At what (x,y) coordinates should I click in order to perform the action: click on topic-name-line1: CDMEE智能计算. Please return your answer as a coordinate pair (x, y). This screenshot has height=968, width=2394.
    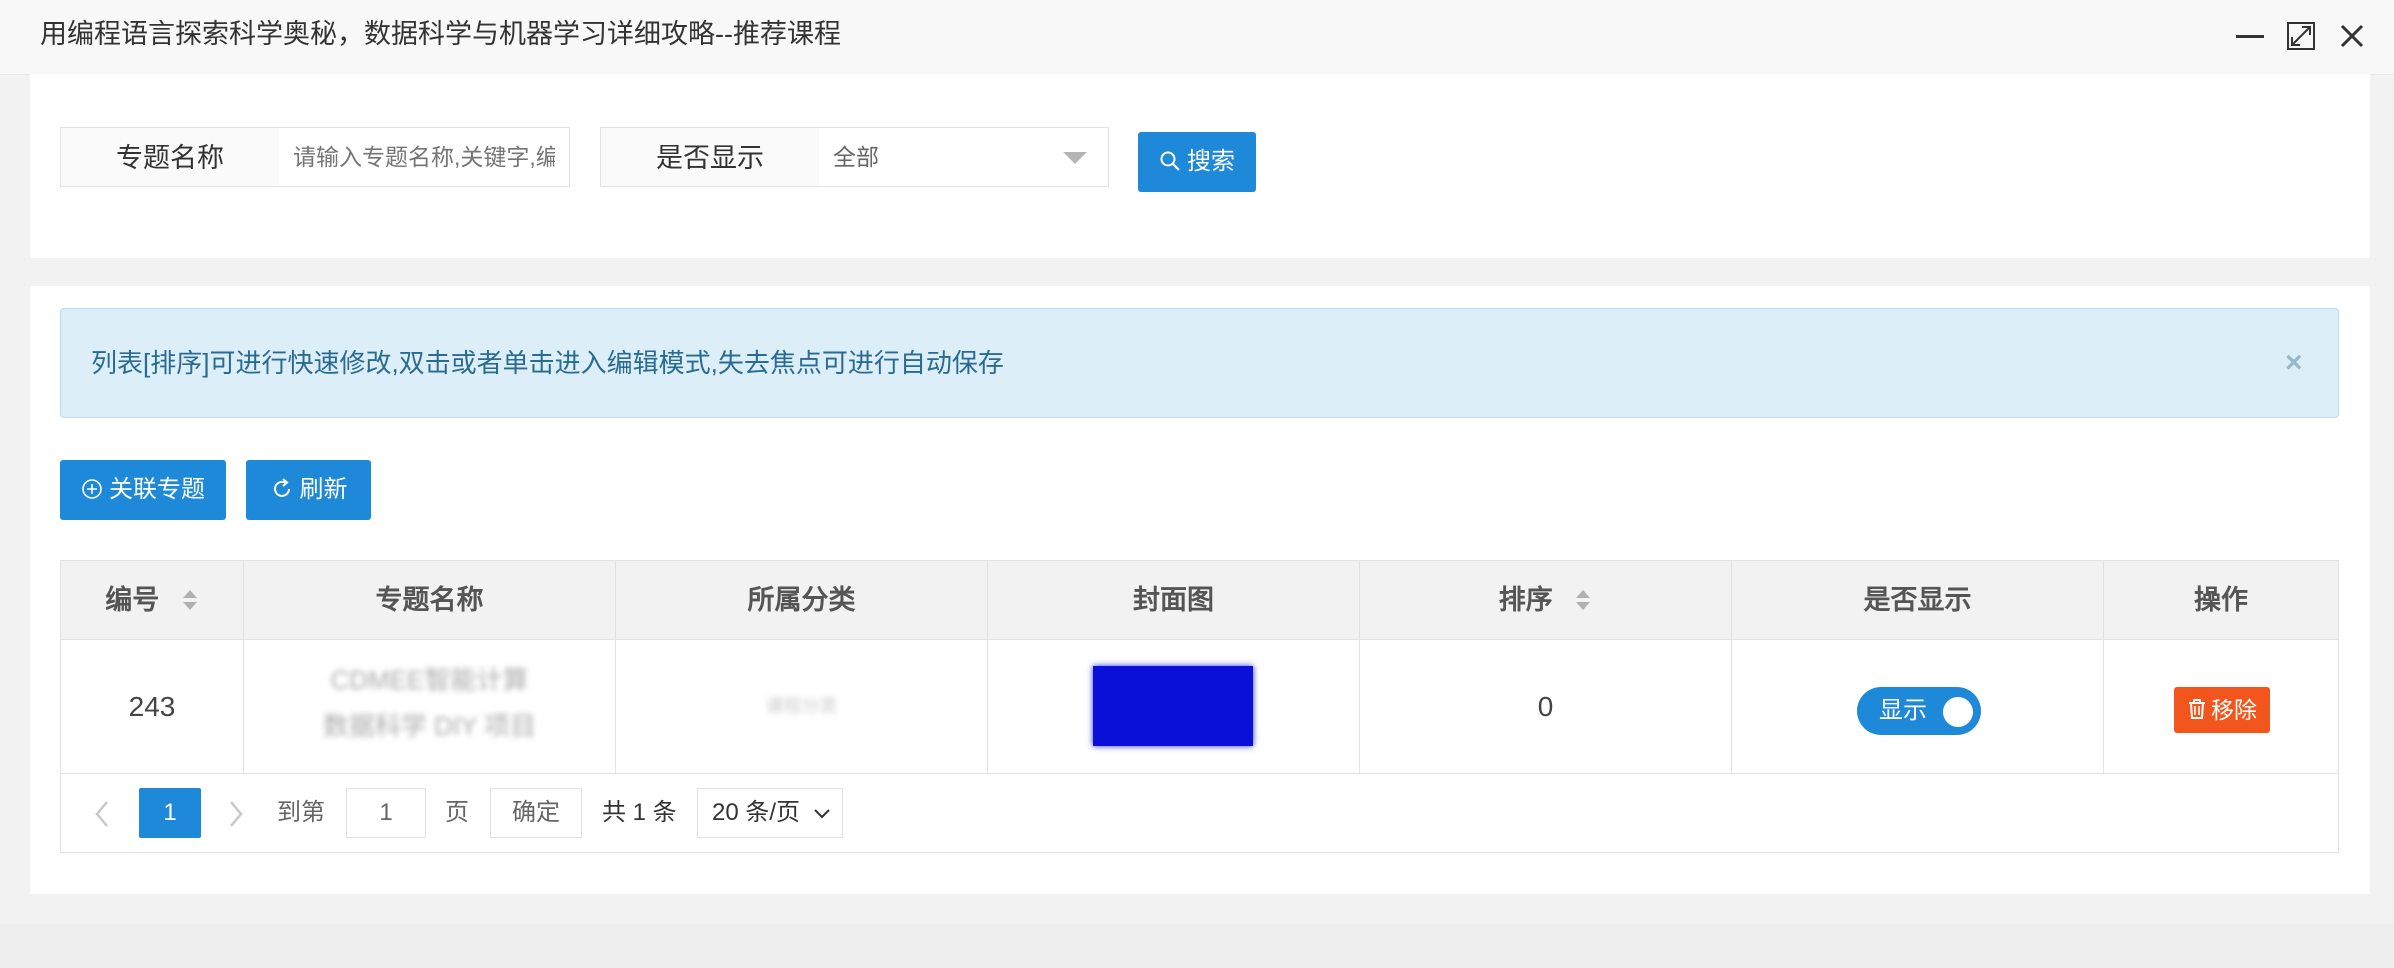
    Looking at the image, I should click on (429, 680).